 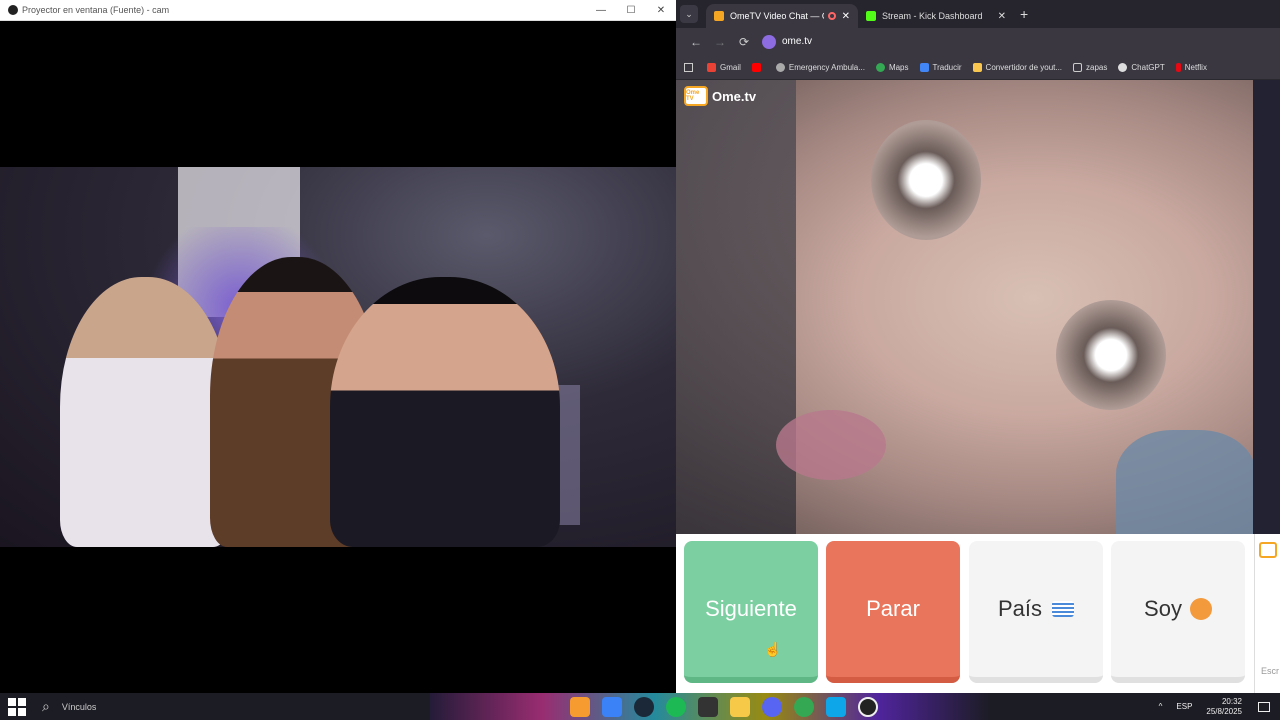 I want to click on stop-button: Parar, so click(x=893, y=612).